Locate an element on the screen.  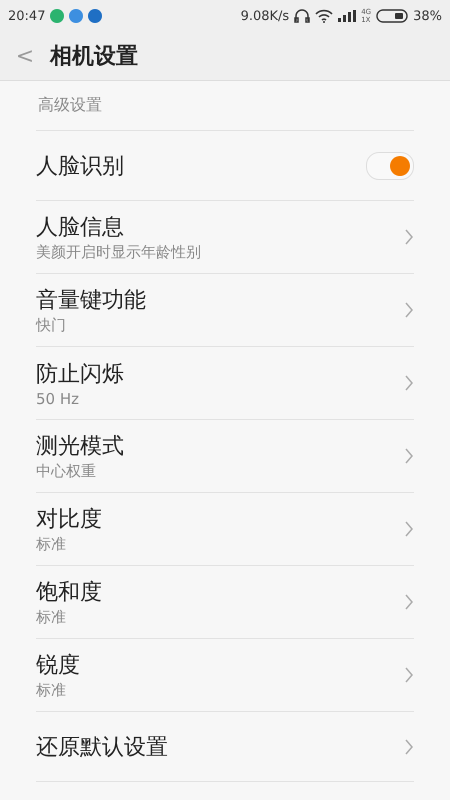
setting-title: 防止闪烁 is located at coordinates (220, 373).